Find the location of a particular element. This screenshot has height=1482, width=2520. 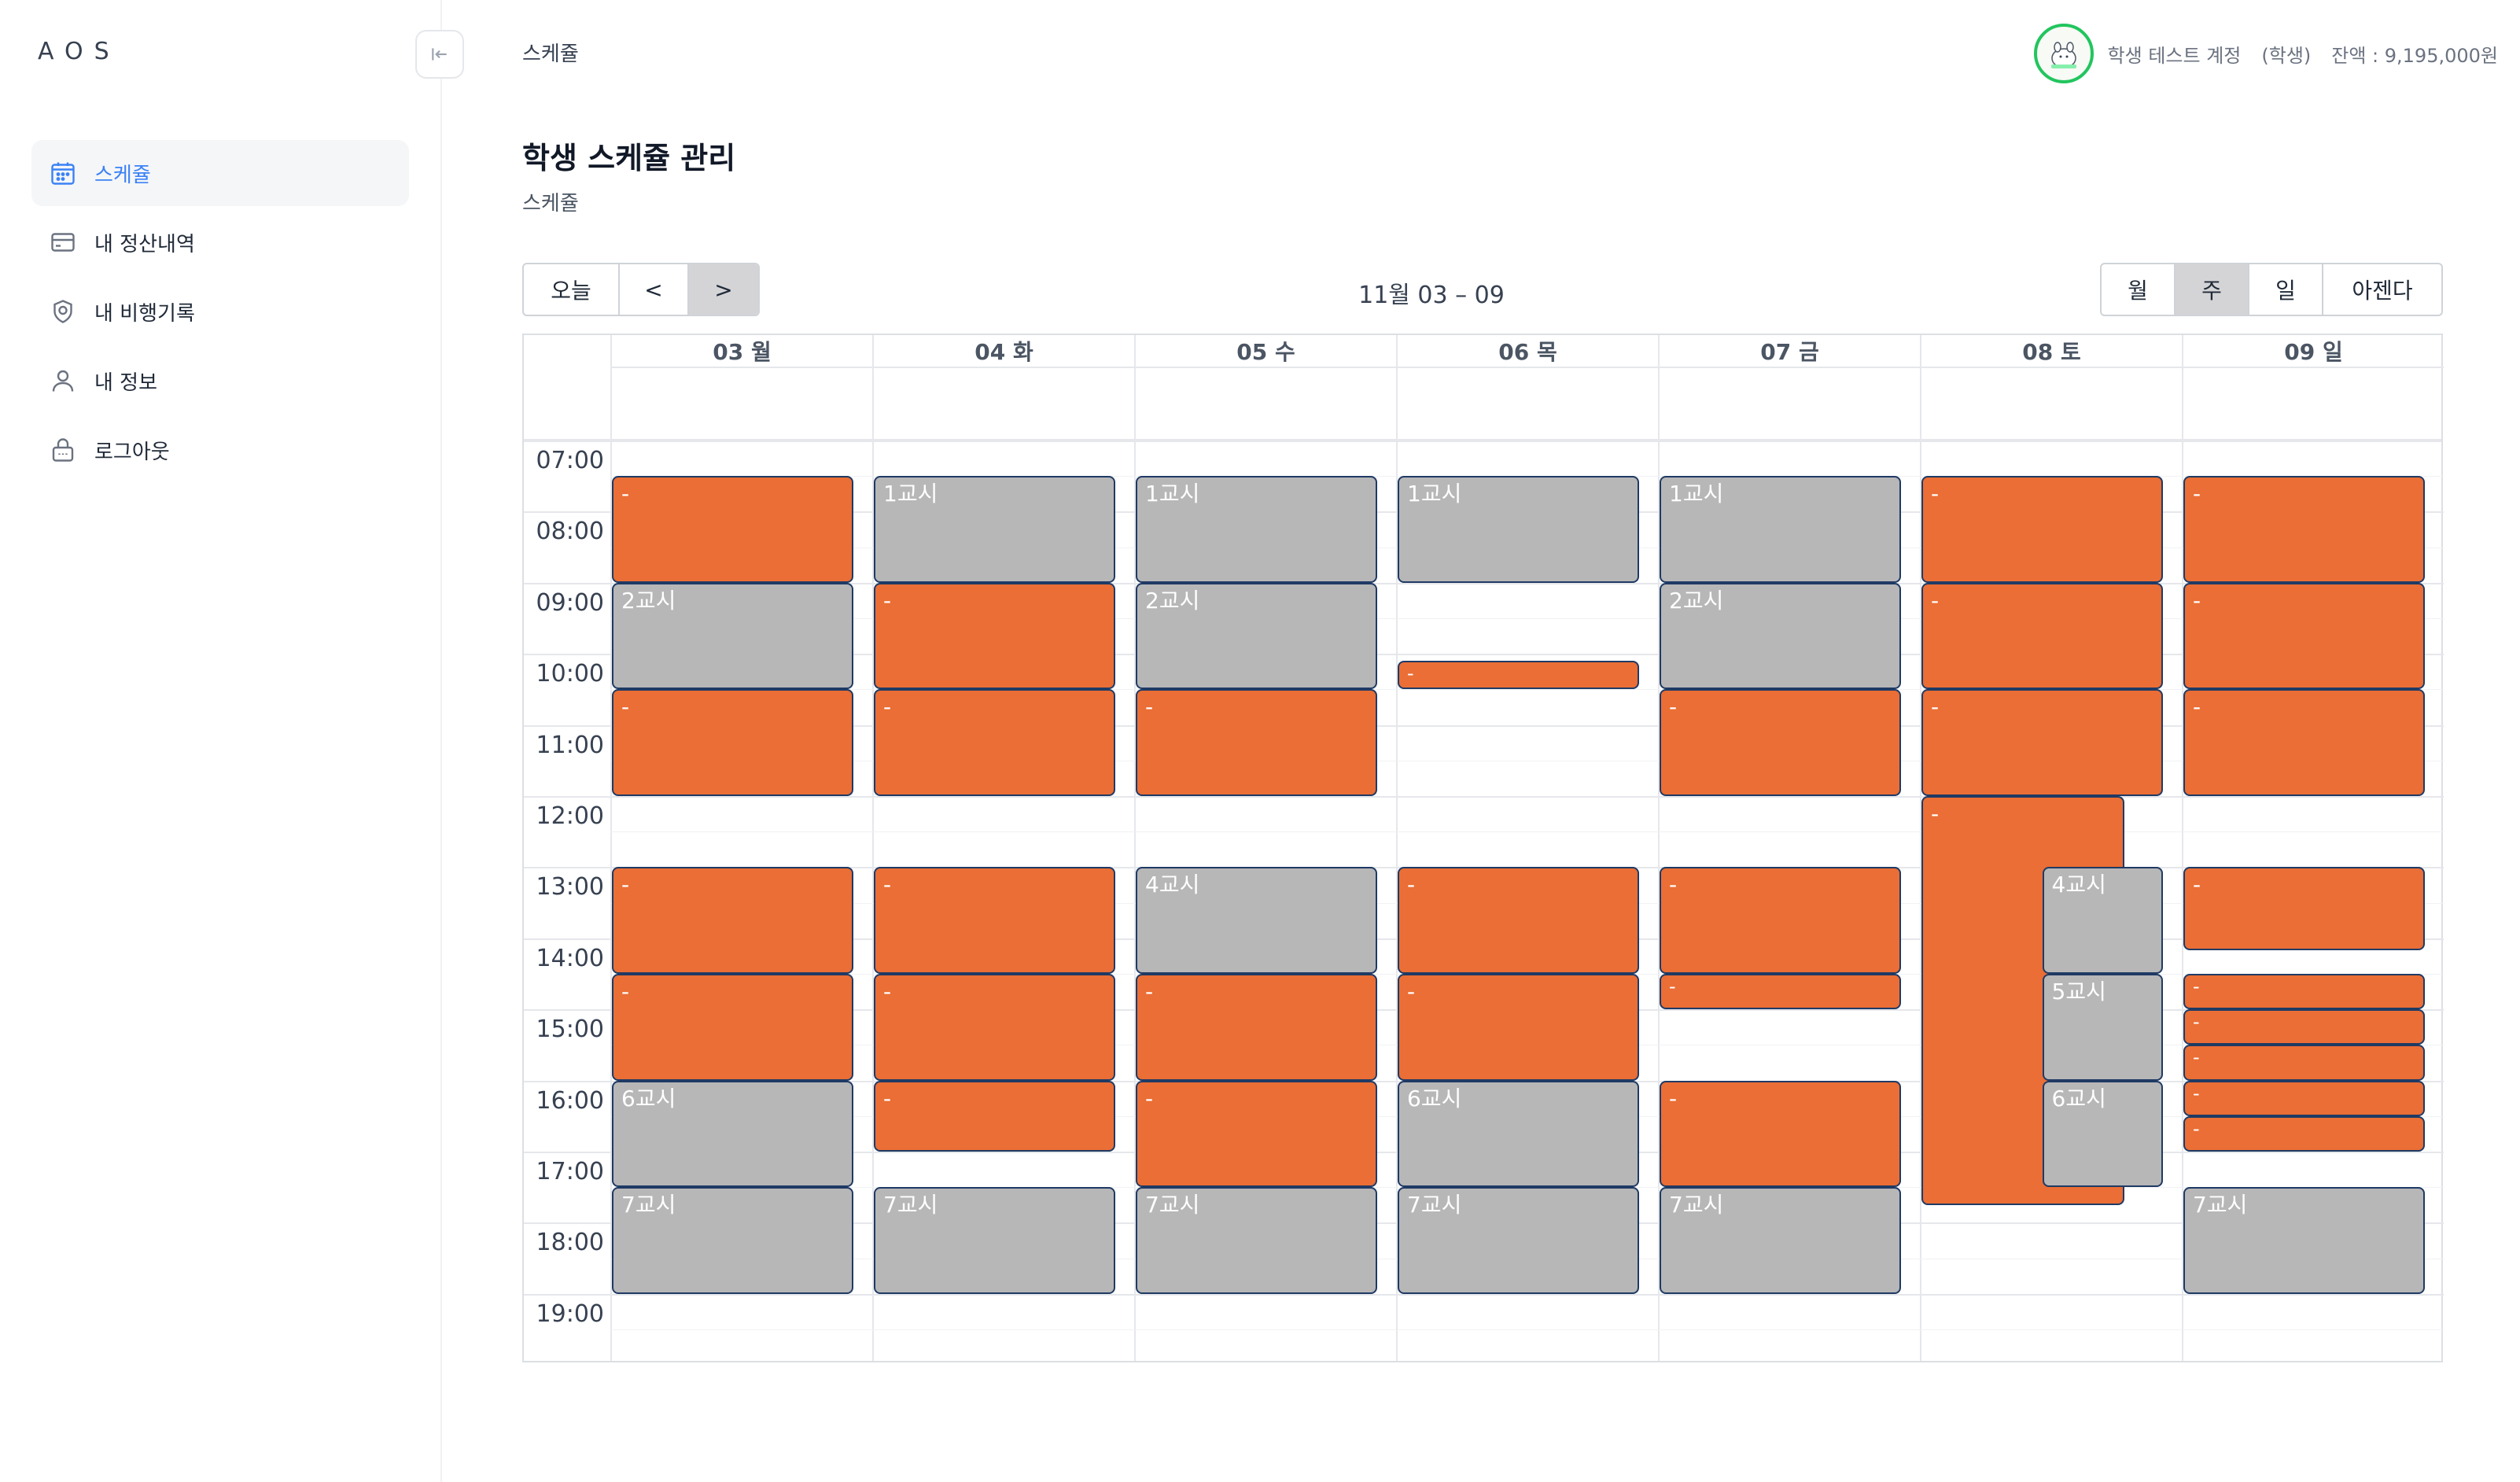

hour-label: 10:00 is located at coordinates (570, 674).